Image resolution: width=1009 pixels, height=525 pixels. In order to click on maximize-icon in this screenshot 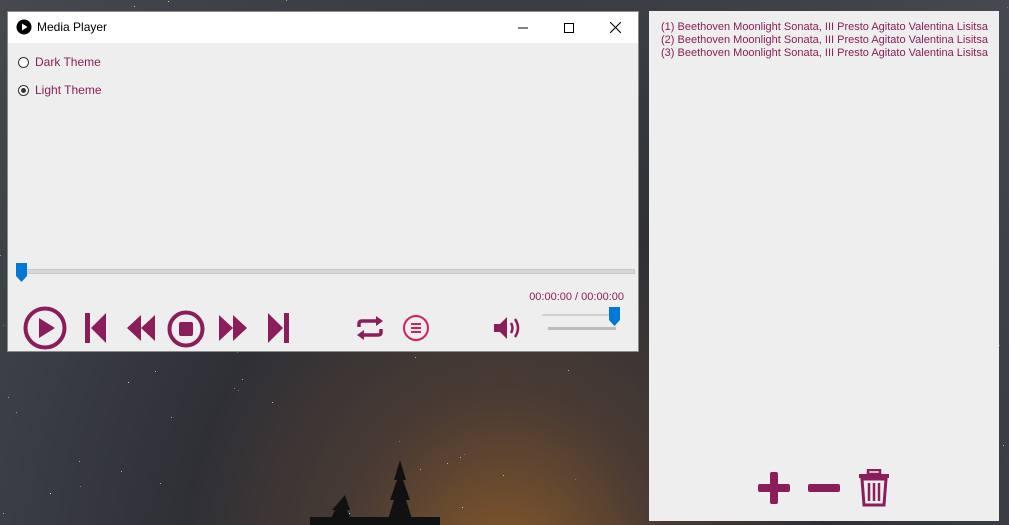, I will do `click(569, 27)`.